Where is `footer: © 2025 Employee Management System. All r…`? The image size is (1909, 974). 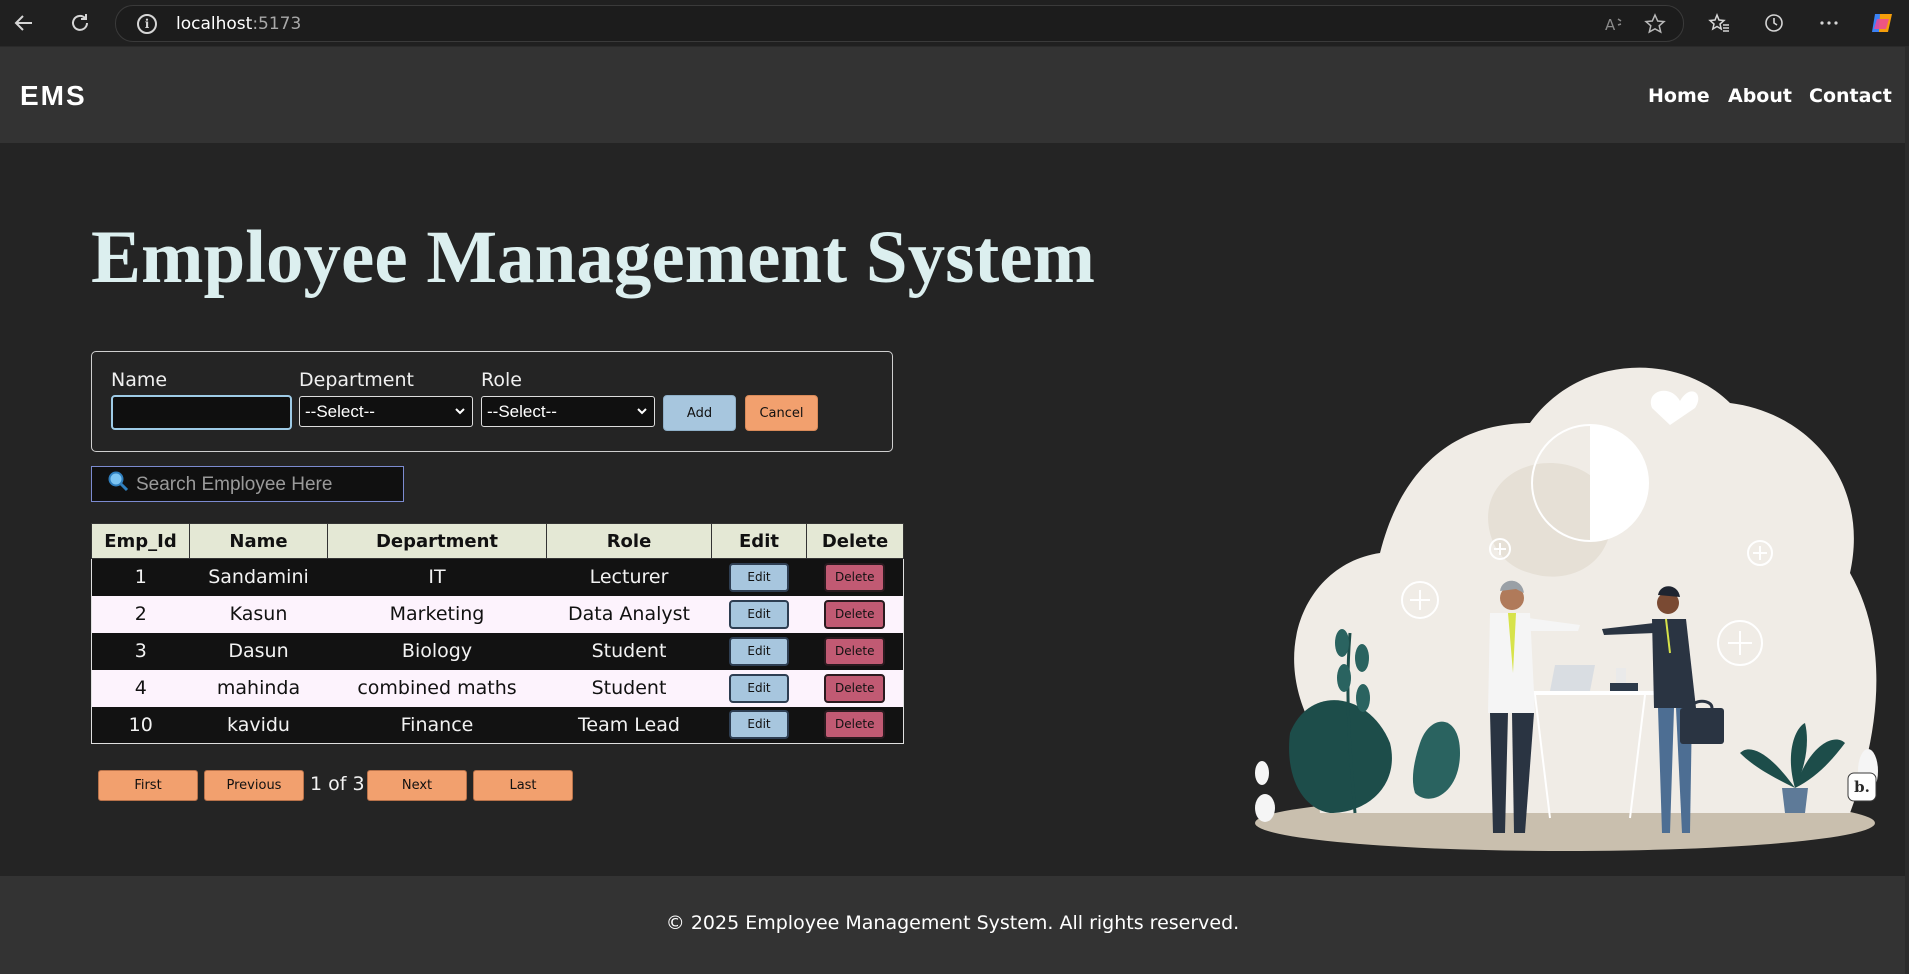 footer: © 2025 Employee Management System. All r… is located at coordinates (952, 925).